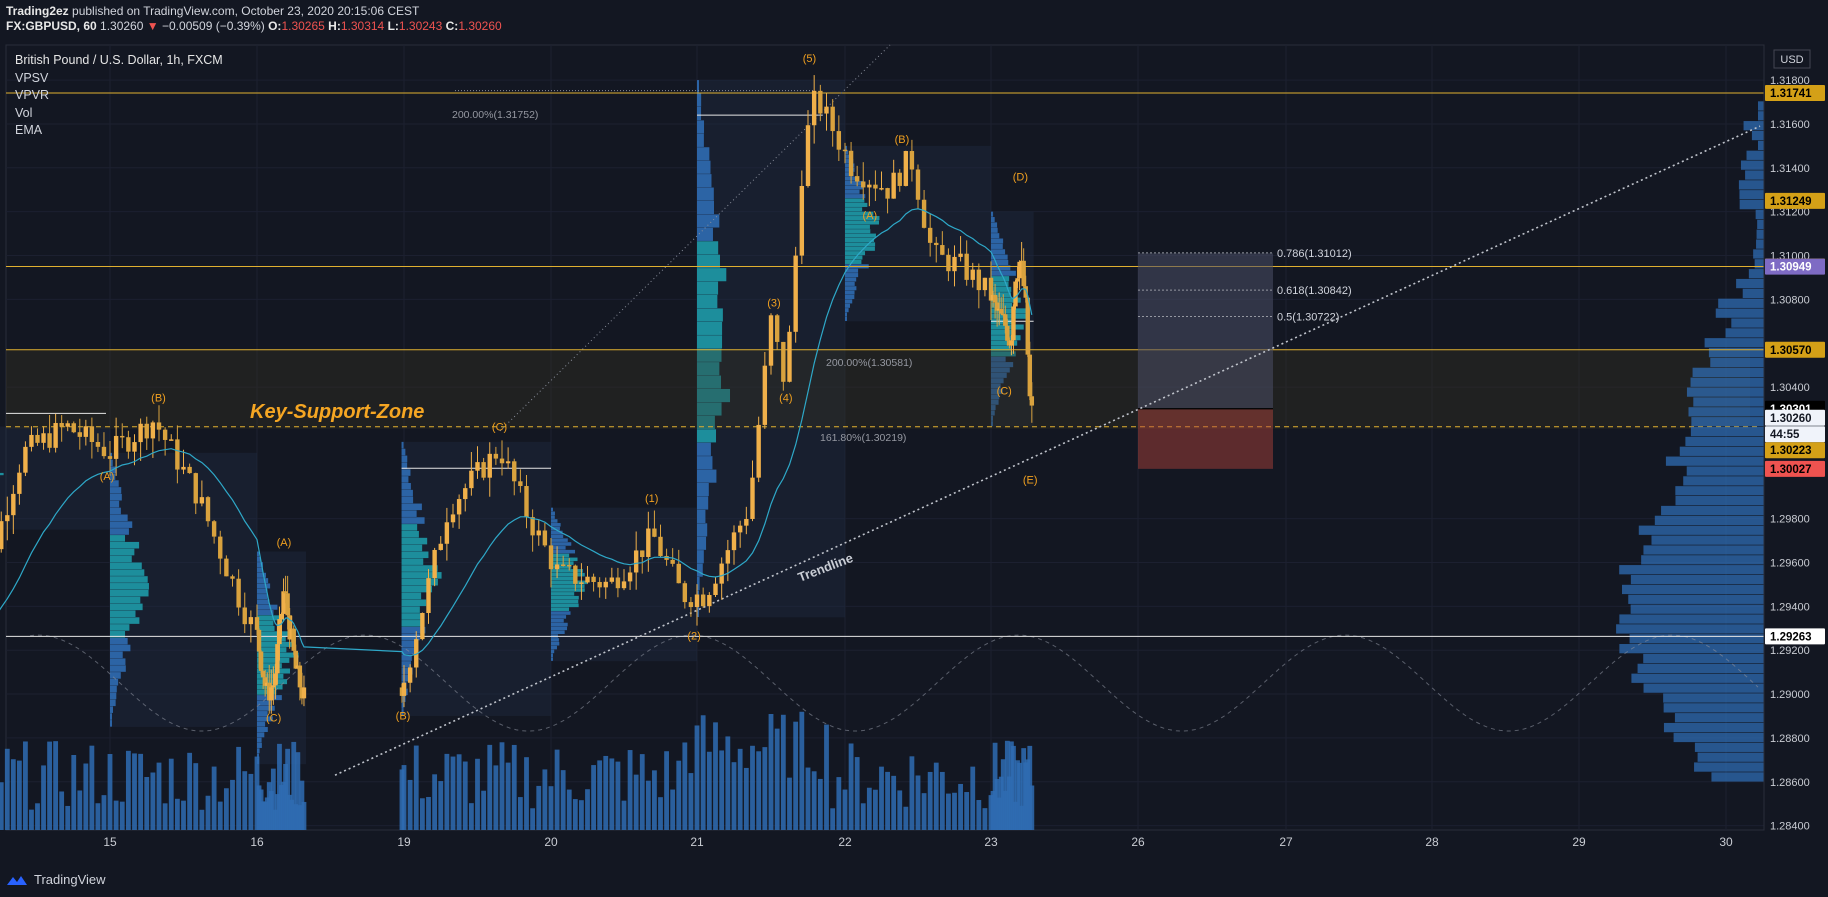 The width and height of the screenshot is (1828, 897). I want to click on wave-label: (C), so click(1004, 391).